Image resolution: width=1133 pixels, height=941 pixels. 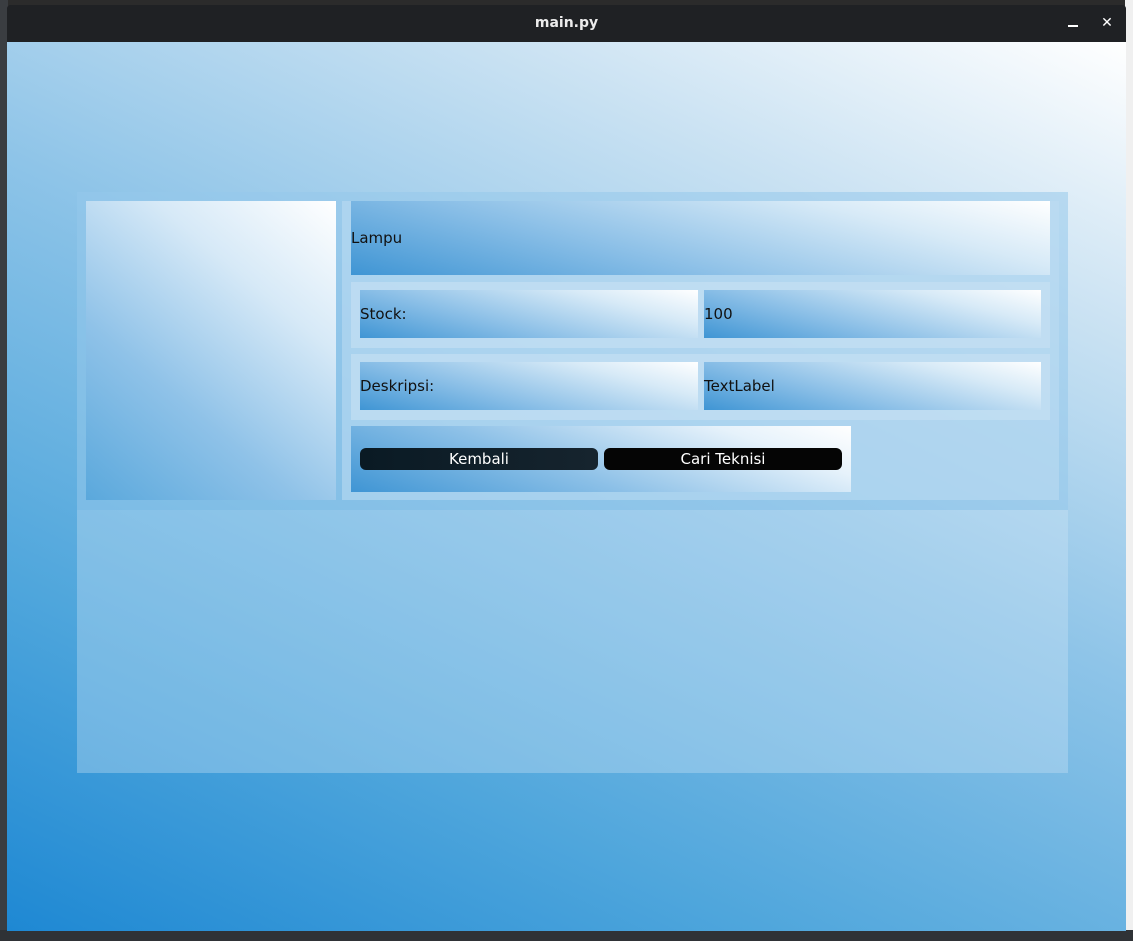 I want to click on back-button: Kembali, so click(x=479, y=459).